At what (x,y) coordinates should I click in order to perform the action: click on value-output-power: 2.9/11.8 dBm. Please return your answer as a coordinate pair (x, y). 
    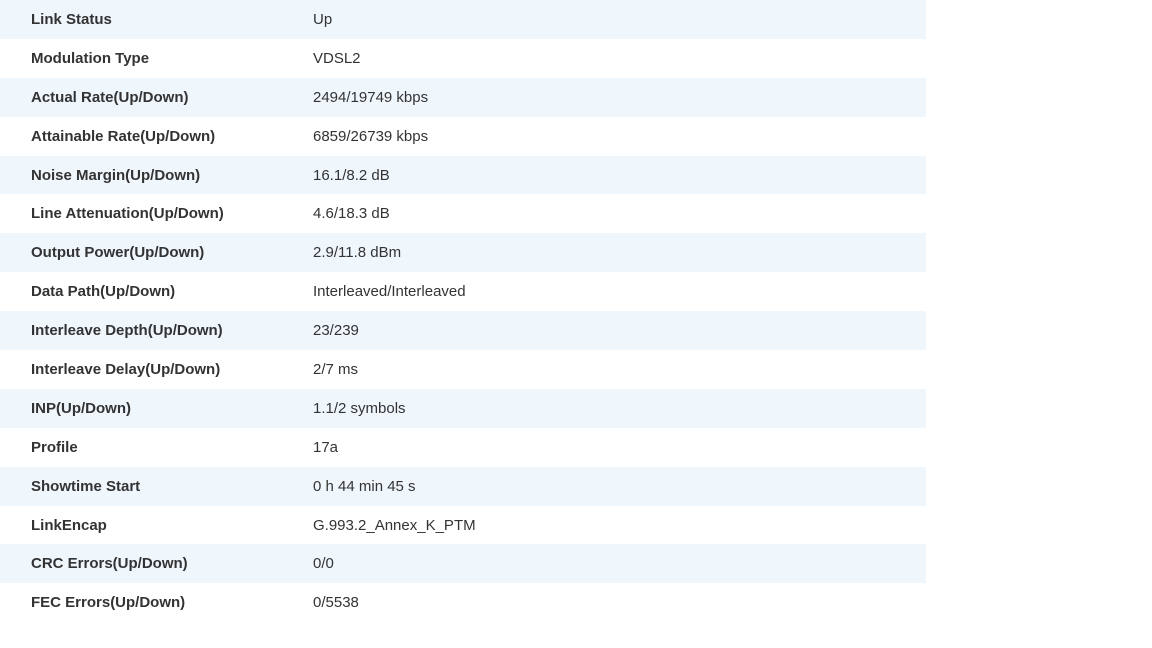
    Looking at the image, I should click on (619, 253).